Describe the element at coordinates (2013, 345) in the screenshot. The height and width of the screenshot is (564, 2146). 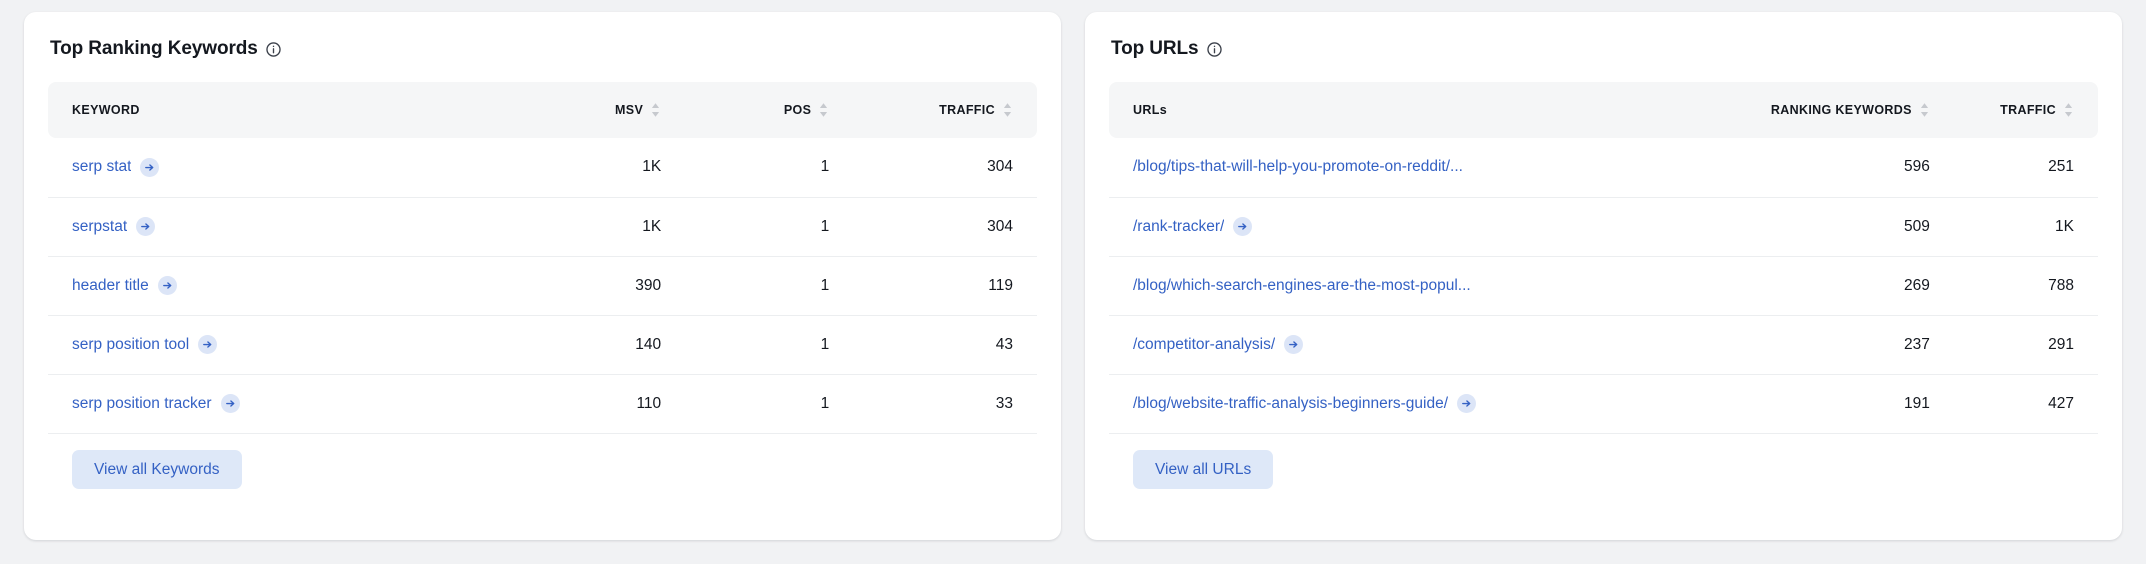
I see `traffic-cell: 291` at that location.